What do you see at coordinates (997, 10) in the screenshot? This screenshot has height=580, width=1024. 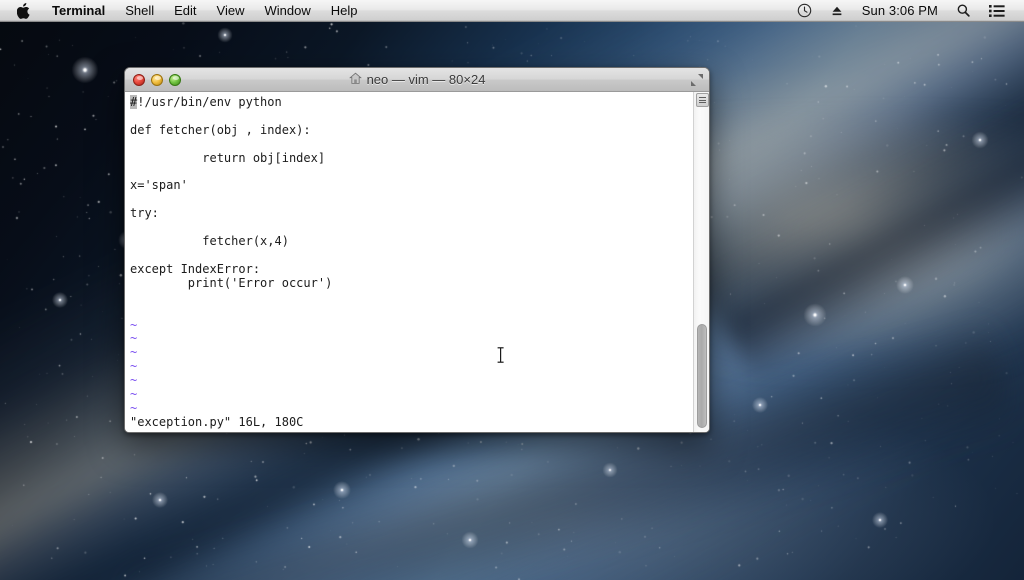 I see `list-icon` at bounding box center [997, 10].